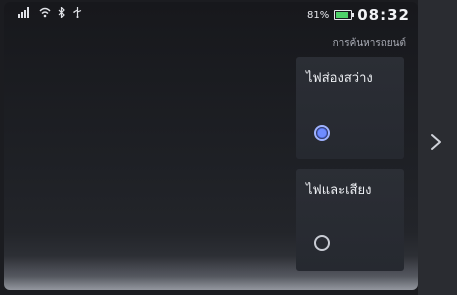 Image resolution: width=457 pixels, height=295 pixels. I want to click on clock: 08:32, so click(383, 15).